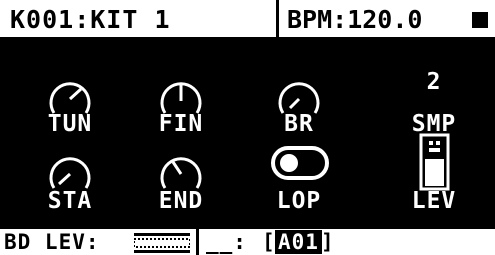 Image resolution: width=495 pixels, height=255 pixels. What do you see at coordinates (181, 201) in the screenshot?
I see `param-label: END` at bounding box center [181, 201].